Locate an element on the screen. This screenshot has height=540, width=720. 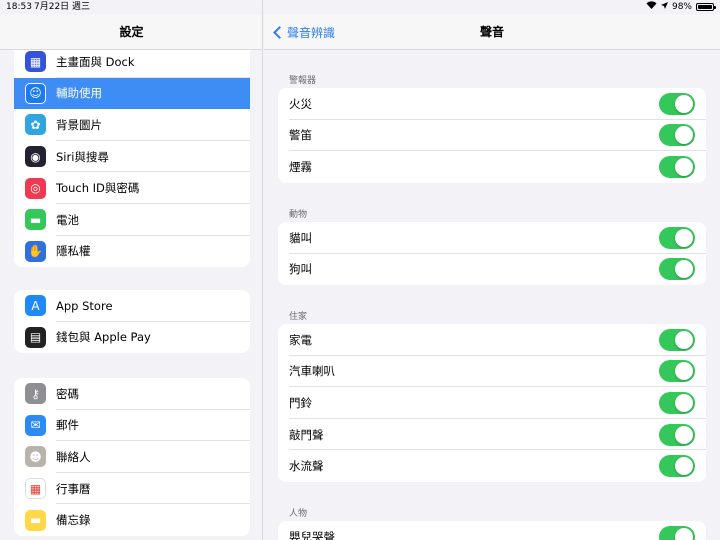
section-header: 警報器 is located at coordinates (303, 81).